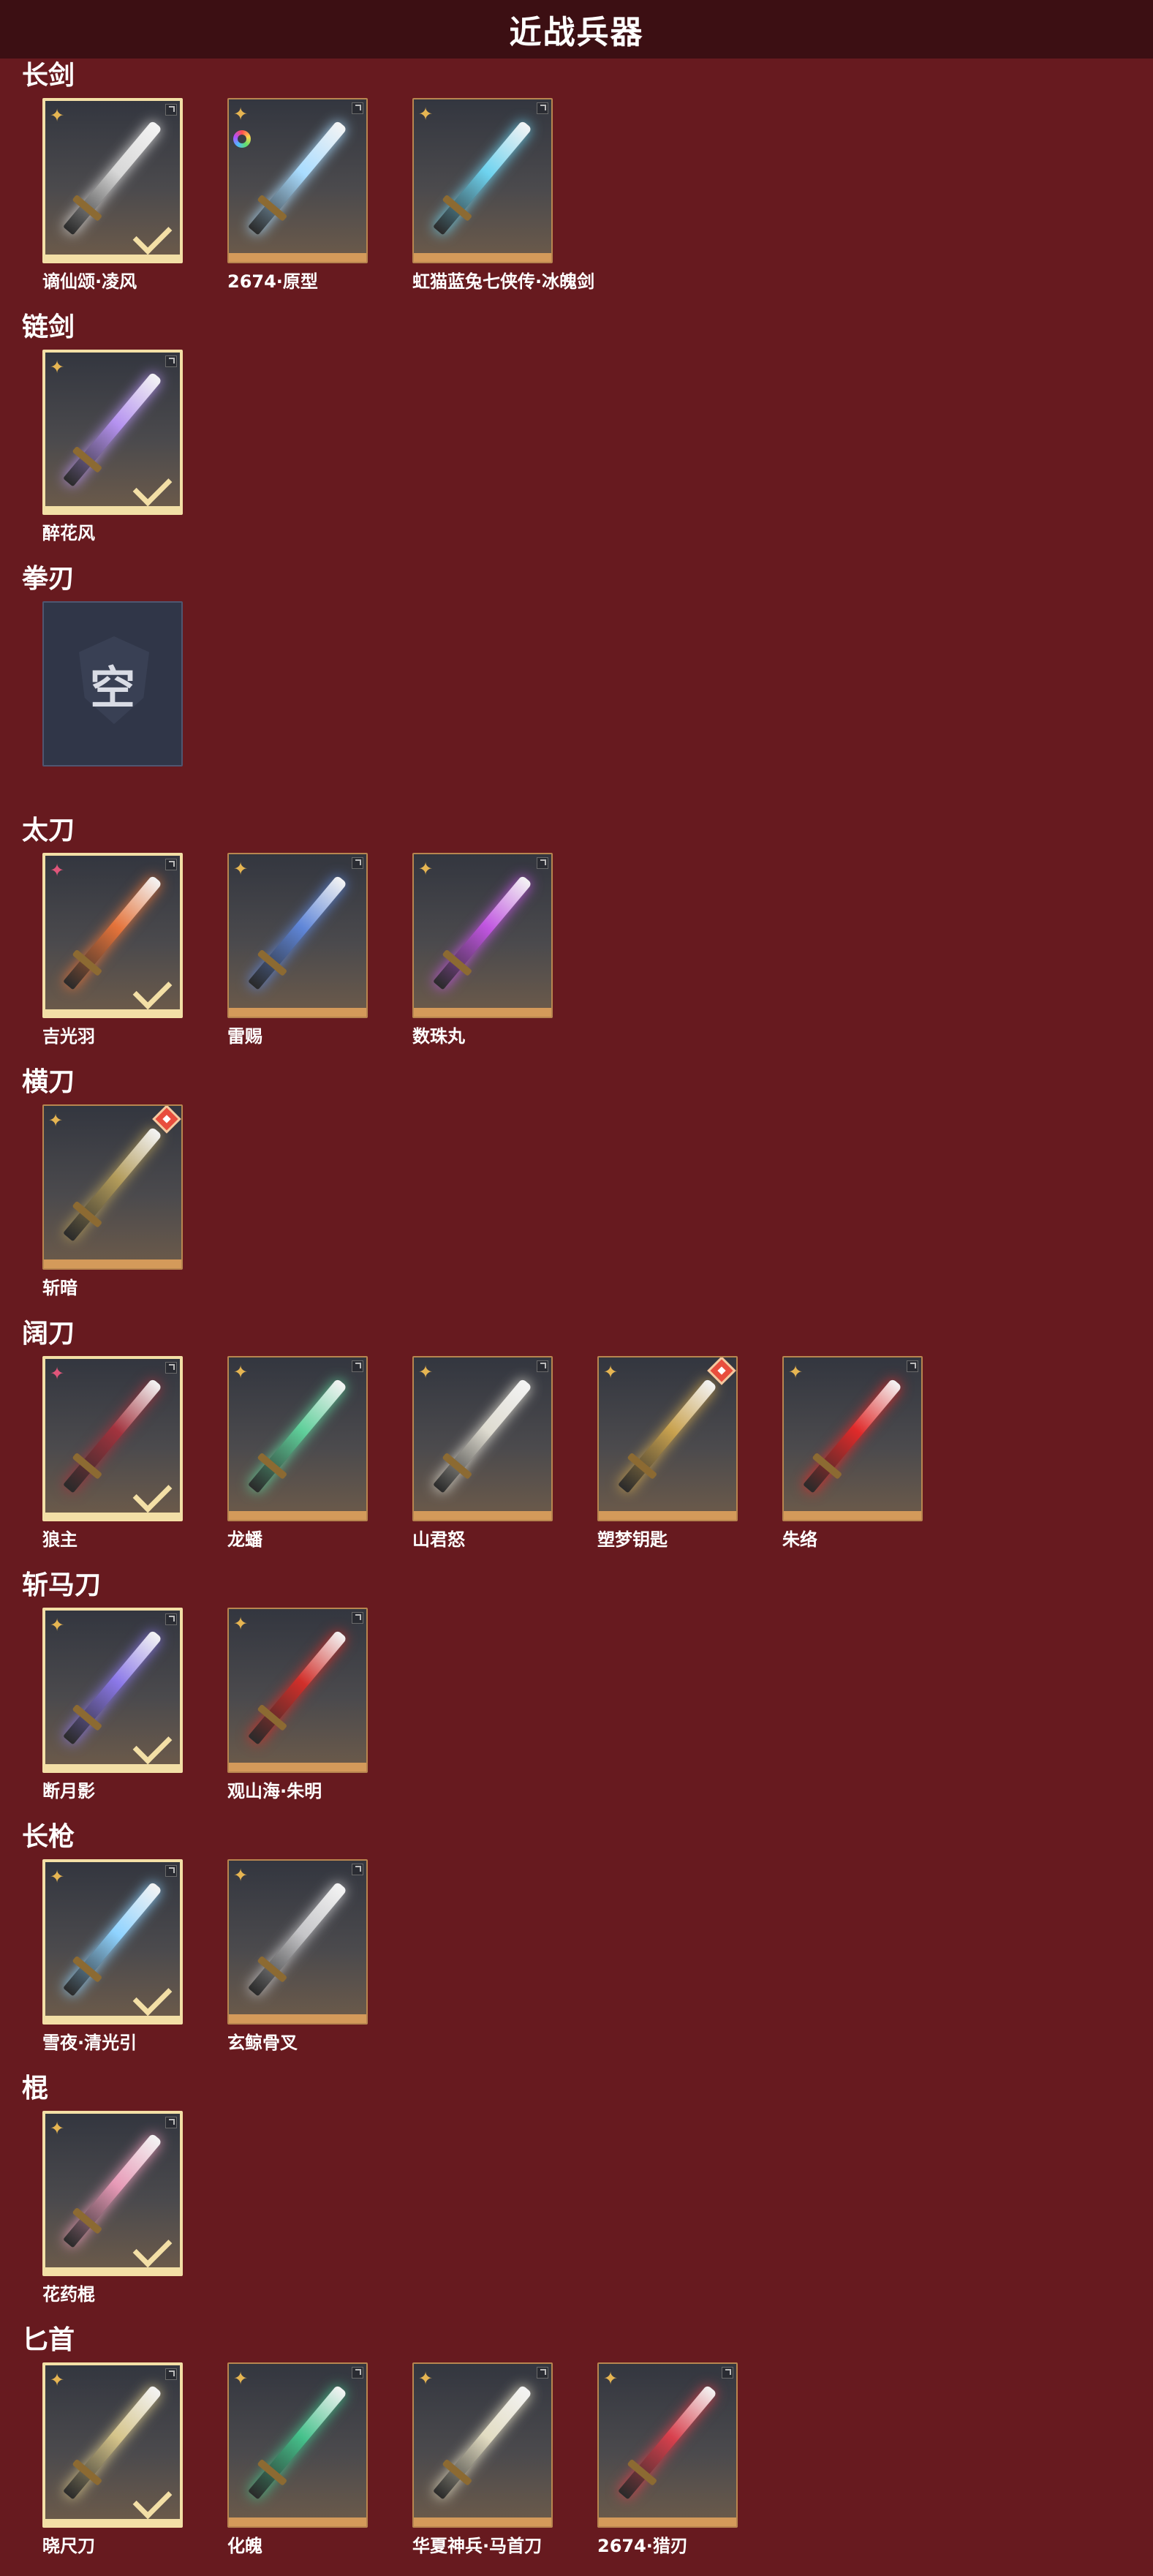  Describe the element at coordinates (244, 2546) in the screenshot. I see `weapon-name: 化魄` at that location.